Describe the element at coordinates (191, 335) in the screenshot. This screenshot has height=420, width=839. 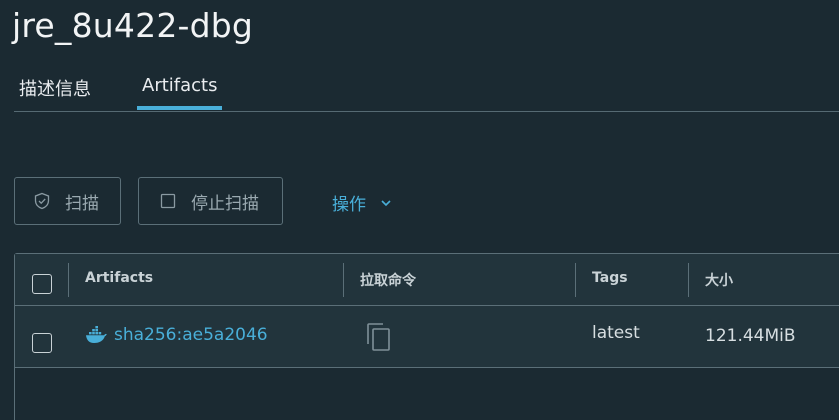
I see `artifact-digest-text: sha256:ae5a2046` at that location.